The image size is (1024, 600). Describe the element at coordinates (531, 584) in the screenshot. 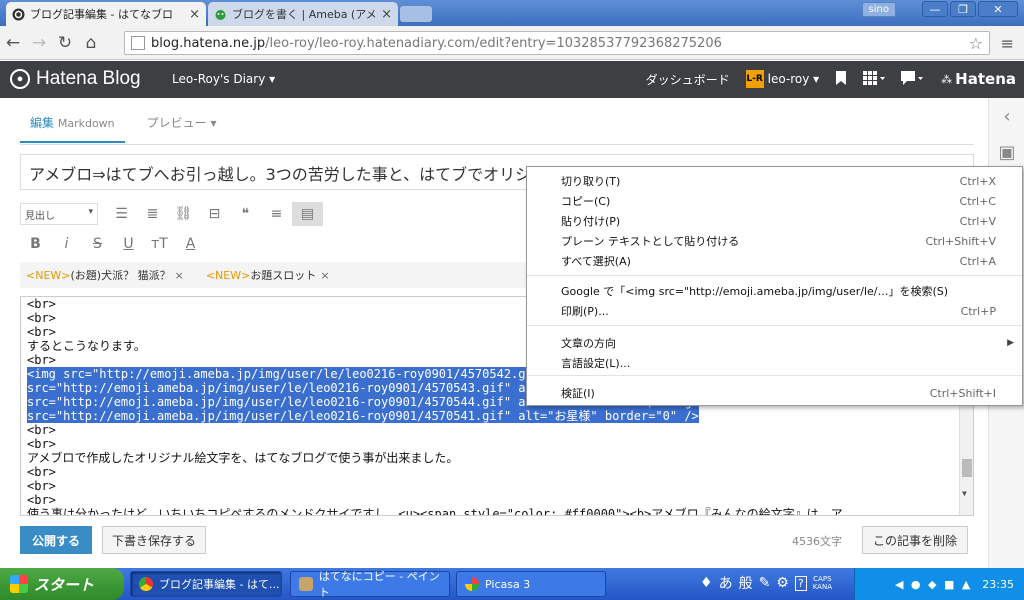

I see `taskbar-item-picasa: Picasa 3` at that location.